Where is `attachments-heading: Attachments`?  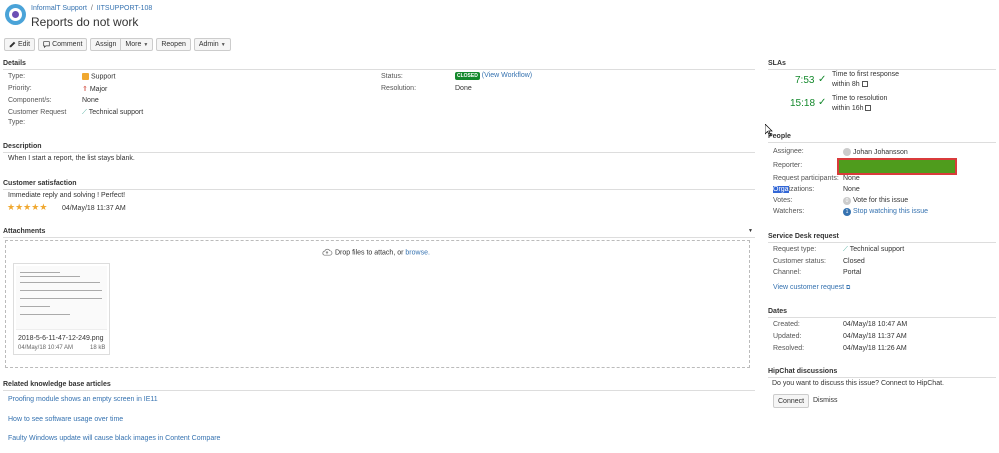
attachments-heading: Attachments is located at coordinates (379, 233).